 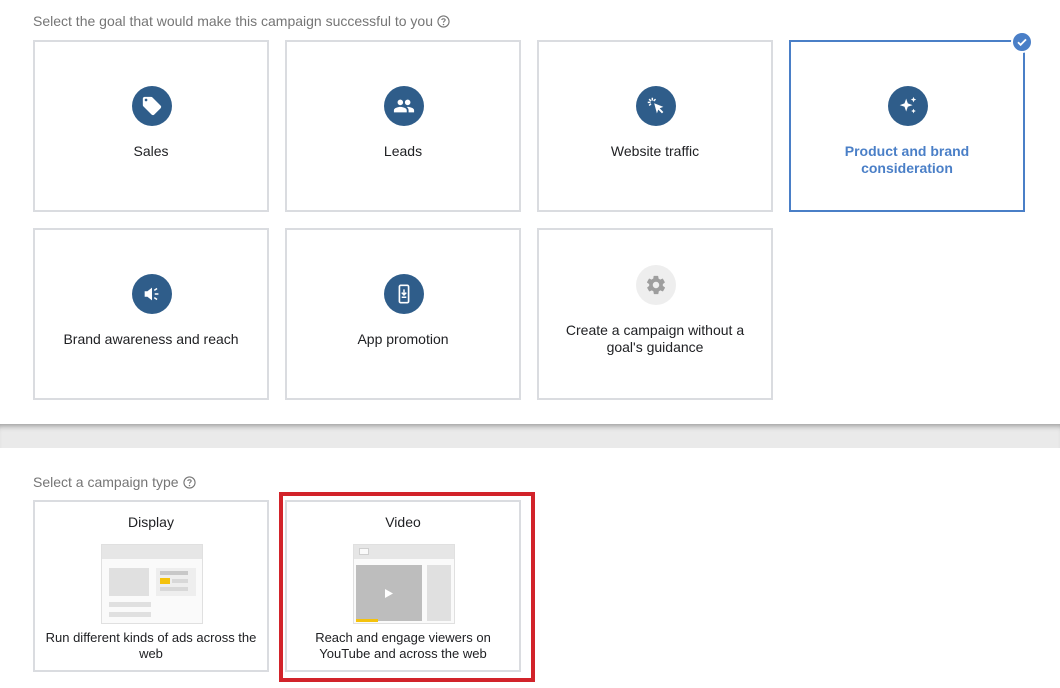 I want to click on goal-card-product-brand-consideration: Product and brand consideration, so click(x=907, y=126).